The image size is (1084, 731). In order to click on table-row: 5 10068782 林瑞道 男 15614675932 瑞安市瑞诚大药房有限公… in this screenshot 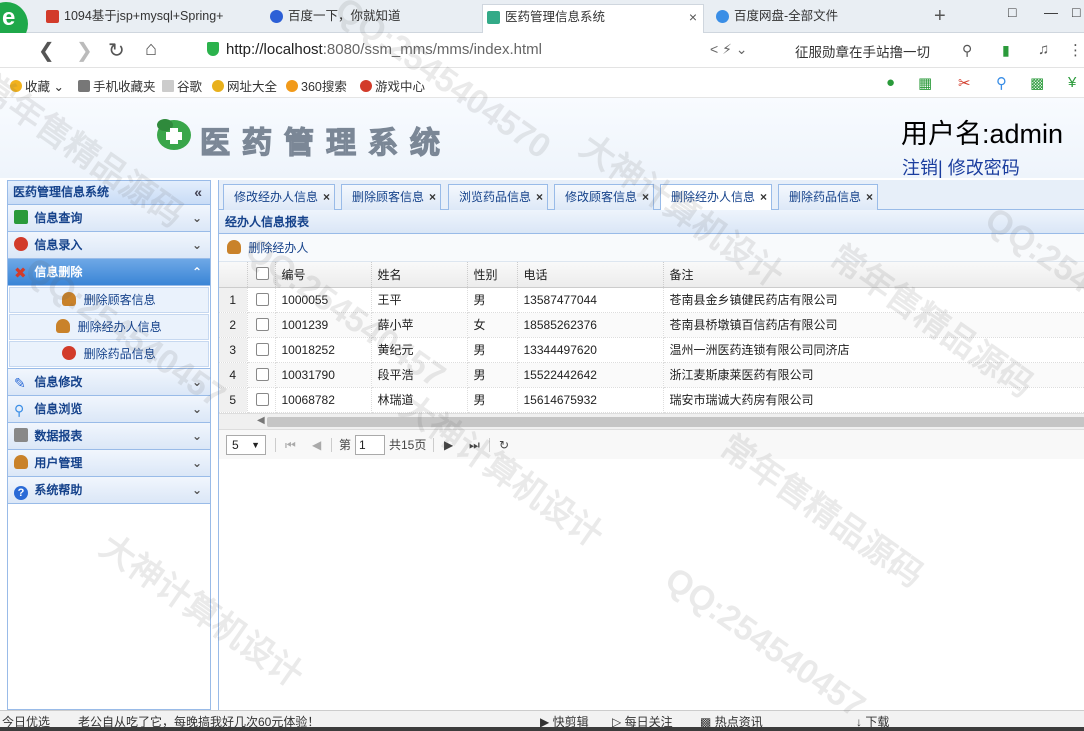, I will do `click(651, 400)`.